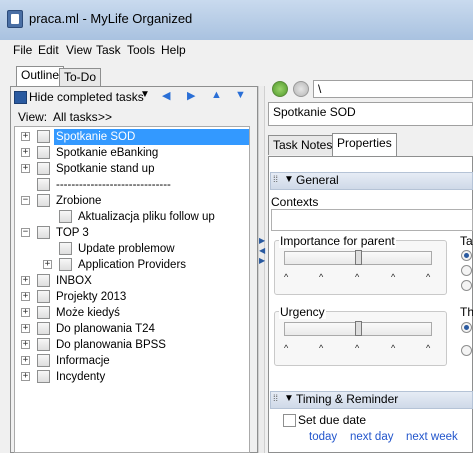 This screenshot has width=473, height=453. What do you see at coordinates (88, 313) in the screenshot?
I see `task-label: Może kiedyś` at bounding box center [88, 313].